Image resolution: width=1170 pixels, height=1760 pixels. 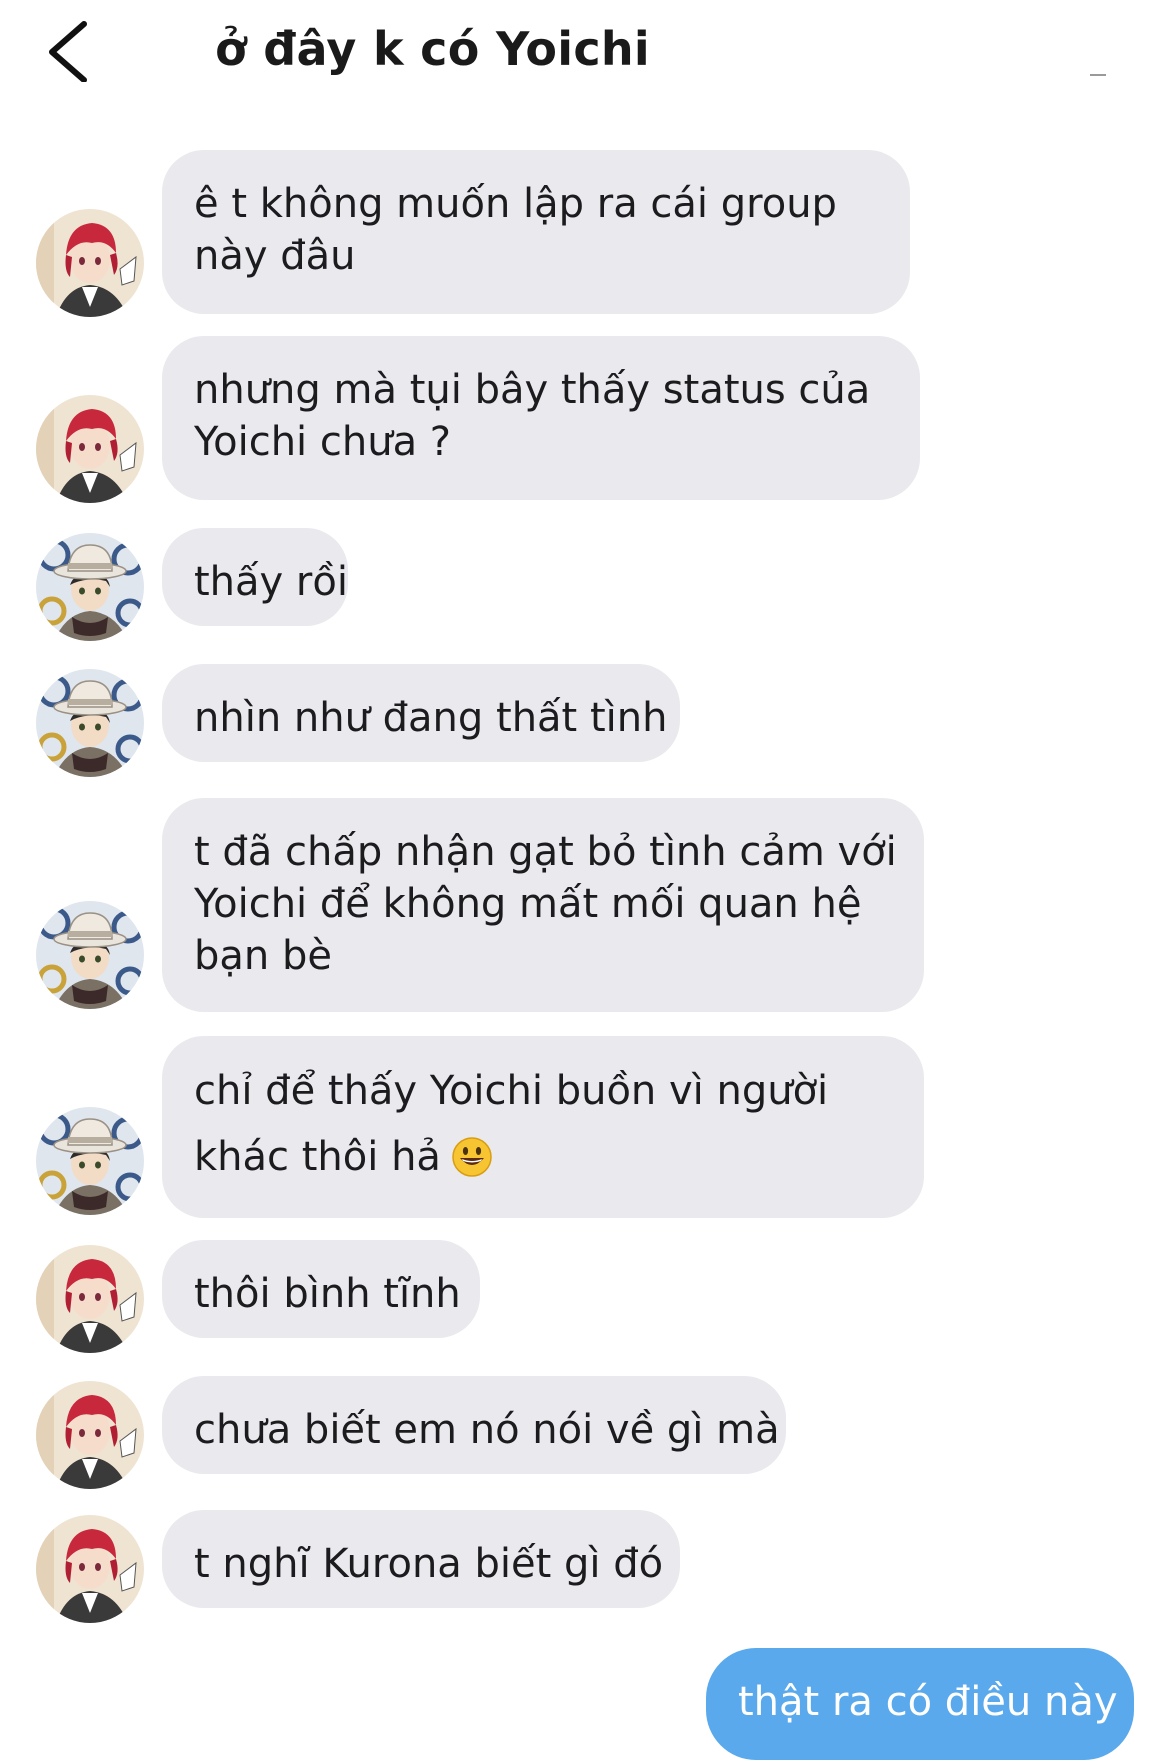 I want to click on message-bubble: nhìn như đang thất tình, so click(x=421, y=713).